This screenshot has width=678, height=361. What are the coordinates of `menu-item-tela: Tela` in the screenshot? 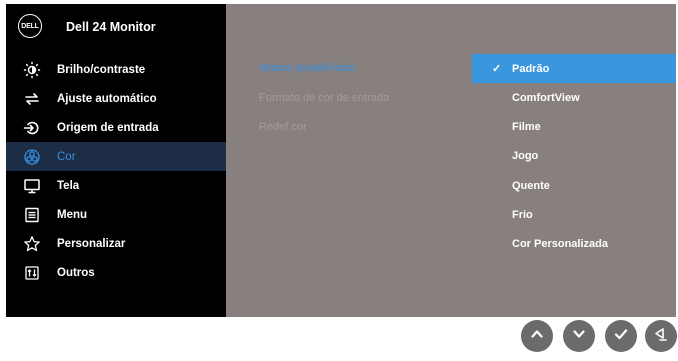 It's located at (116, 185).